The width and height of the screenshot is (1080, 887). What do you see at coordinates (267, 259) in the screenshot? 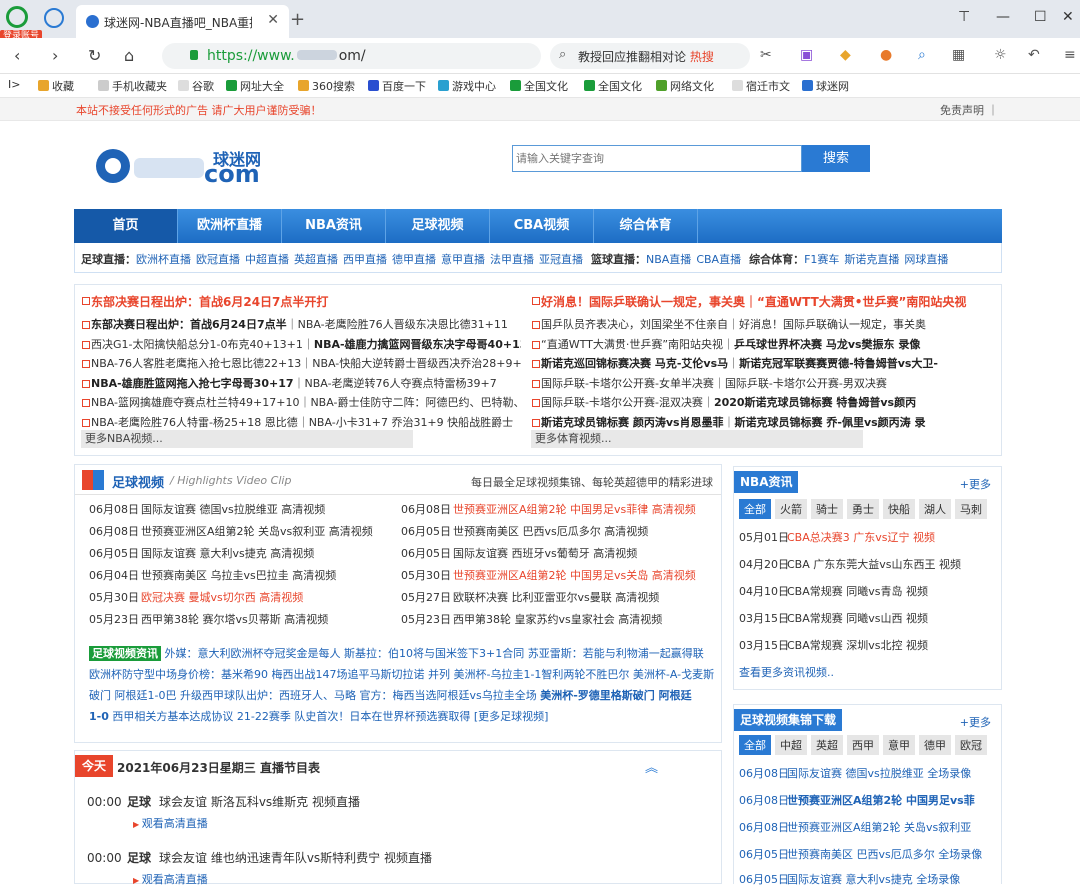
I see `subnav-link: 中超直播` at bounding box center [267, 259].